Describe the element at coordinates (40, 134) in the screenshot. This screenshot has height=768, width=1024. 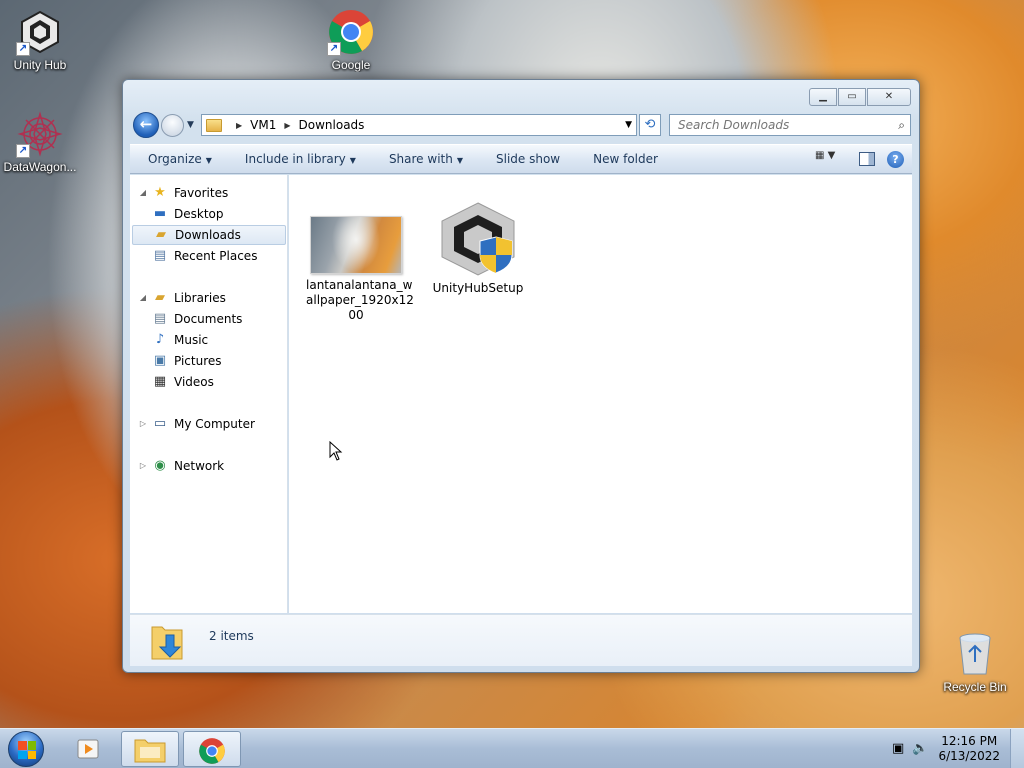
I see `datawagon-icon: ↗` at that location.